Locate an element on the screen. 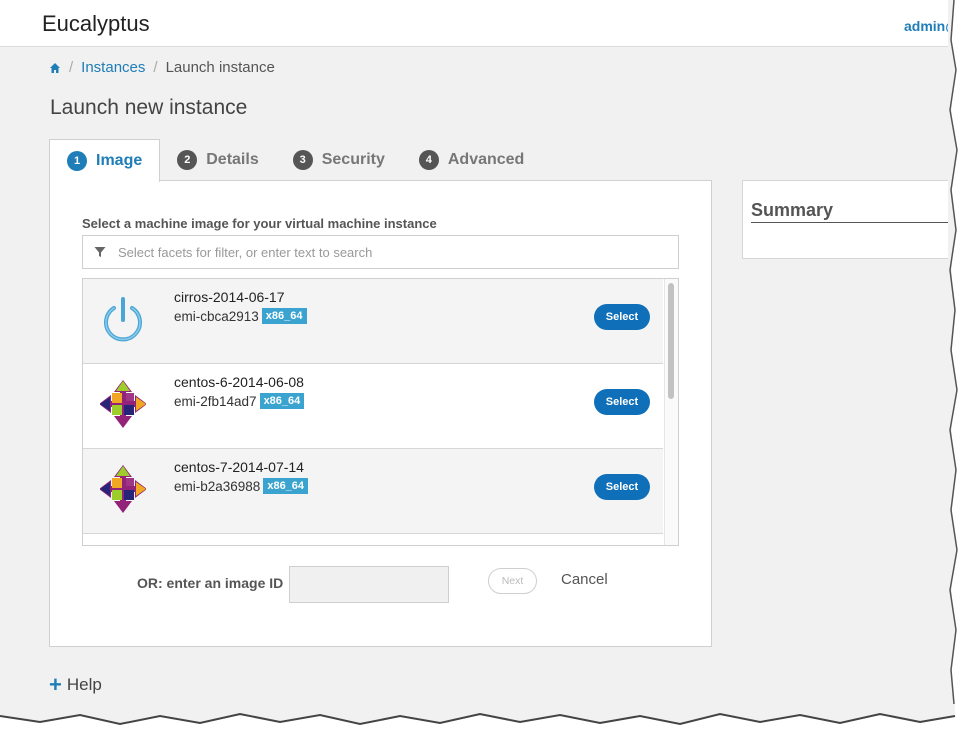 Image resolution: width=968 pixels, height=739 pixels. wizard-tabs: 1 Image 2 Details 3 Security 4 Advanced is located at coordinates (295, 160).